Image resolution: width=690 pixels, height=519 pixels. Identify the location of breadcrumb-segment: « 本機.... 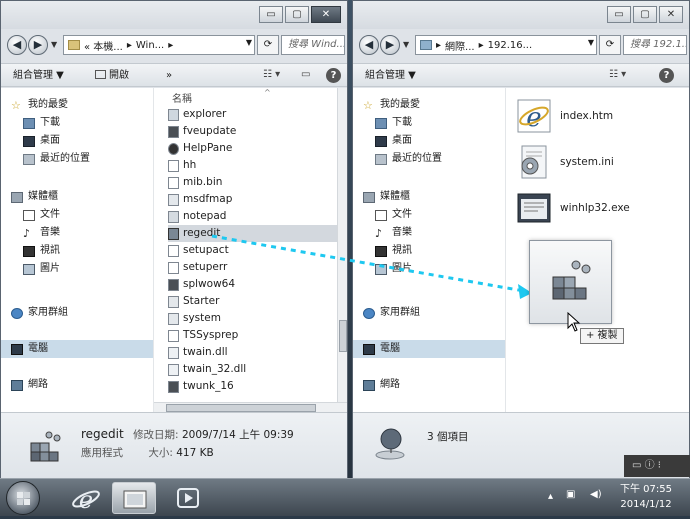
(103, 45).